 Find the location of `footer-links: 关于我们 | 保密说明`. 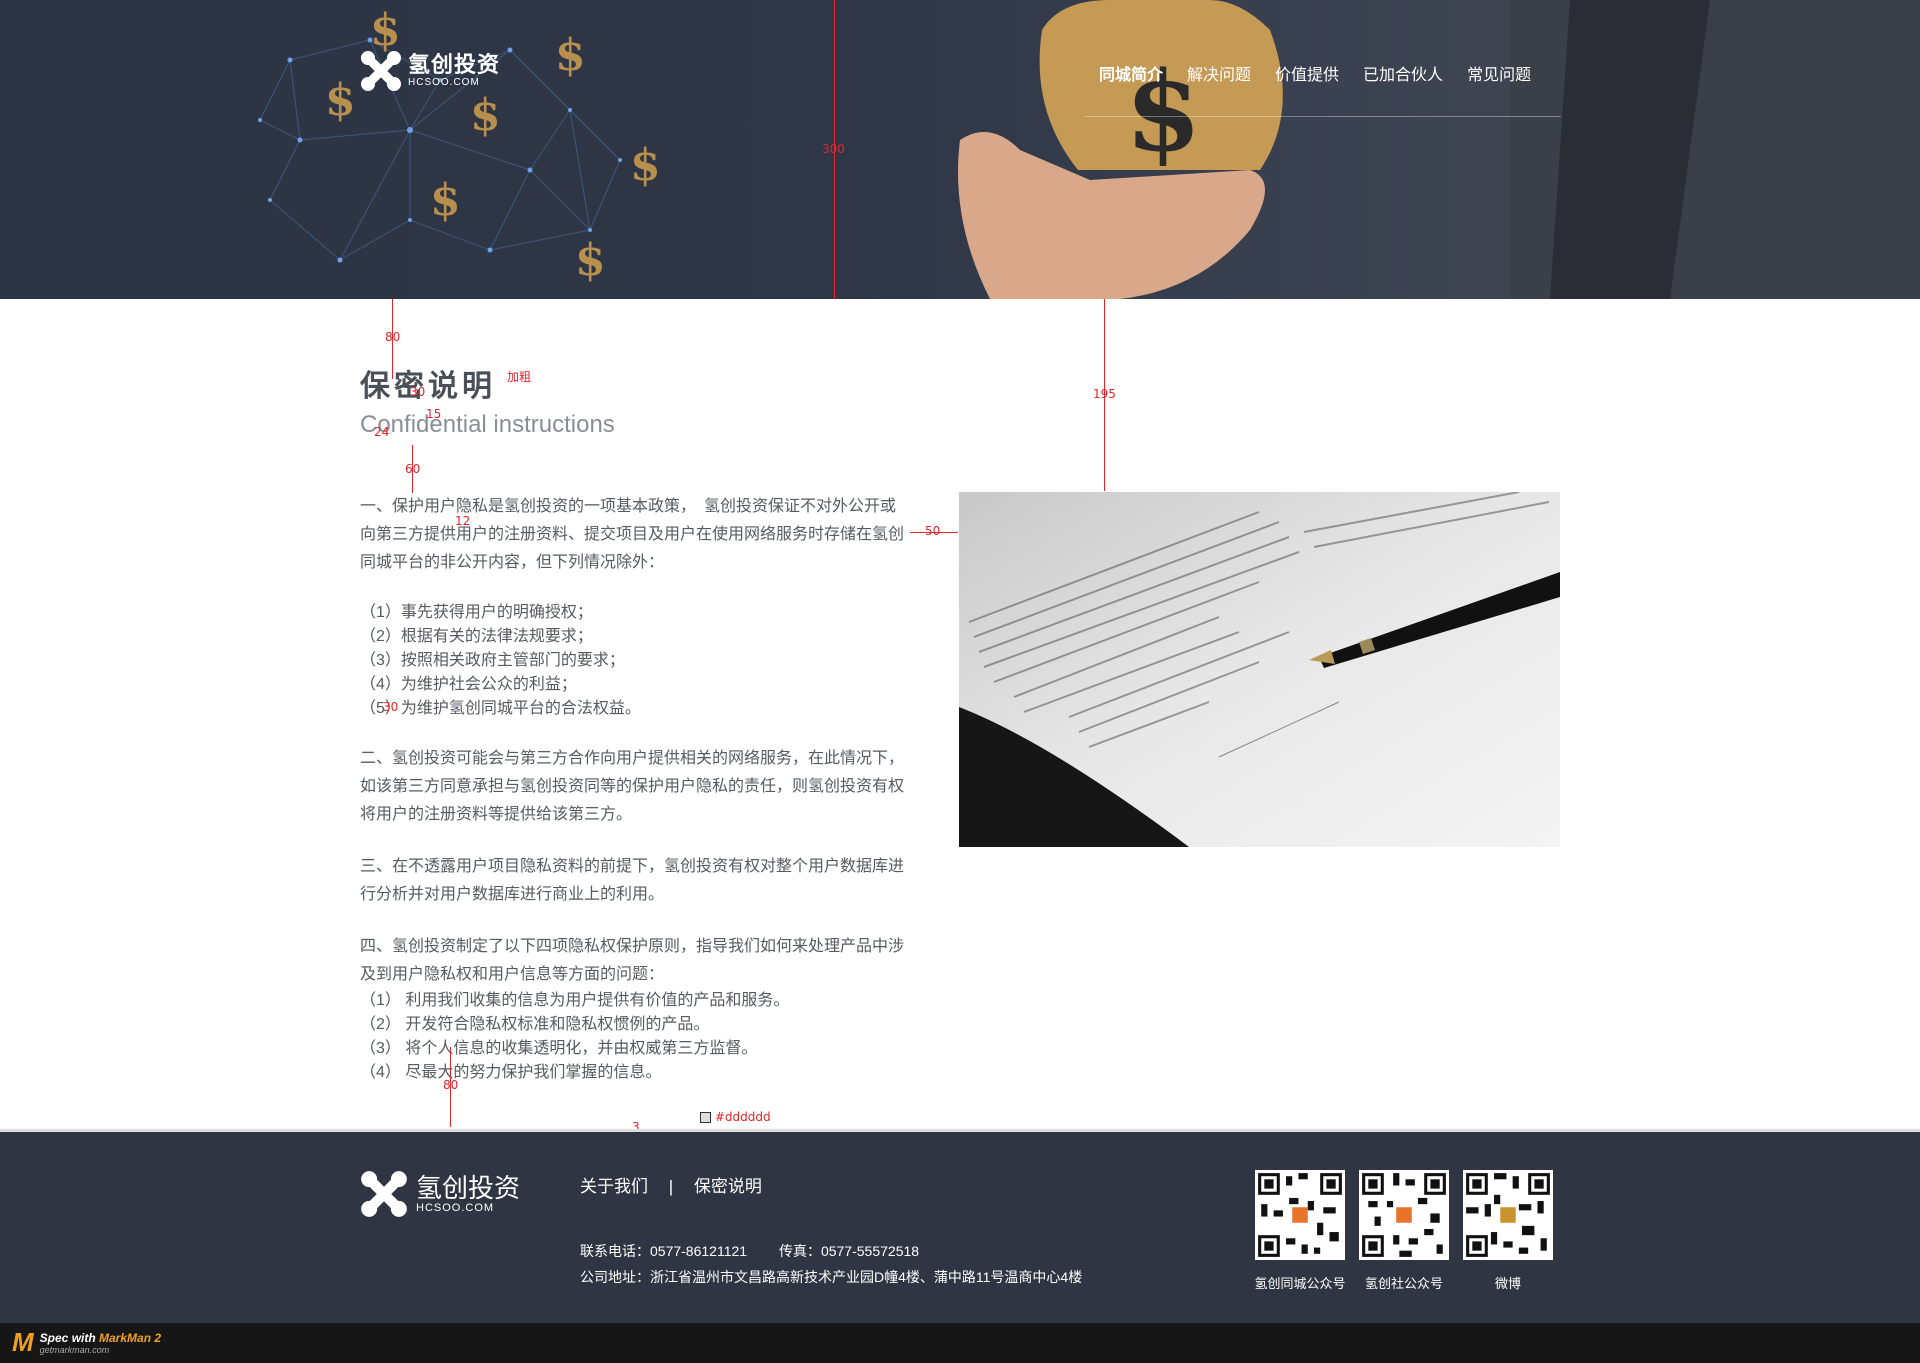

footer-links: 关于我们 | 保密说明 is located at coordinates (671, 1184).